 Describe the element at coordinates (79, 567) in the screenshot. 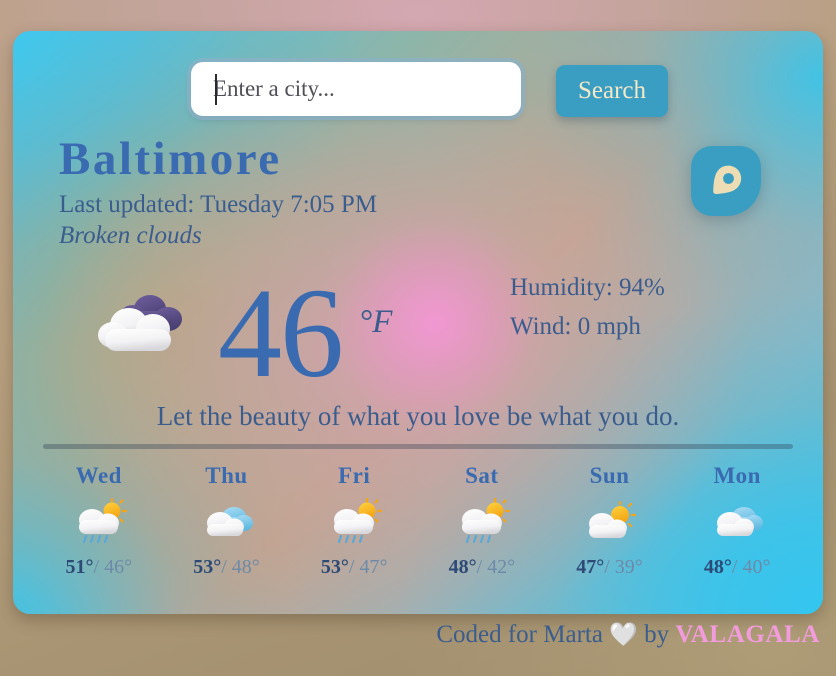

I see `forecast-high: 51°` at that location.